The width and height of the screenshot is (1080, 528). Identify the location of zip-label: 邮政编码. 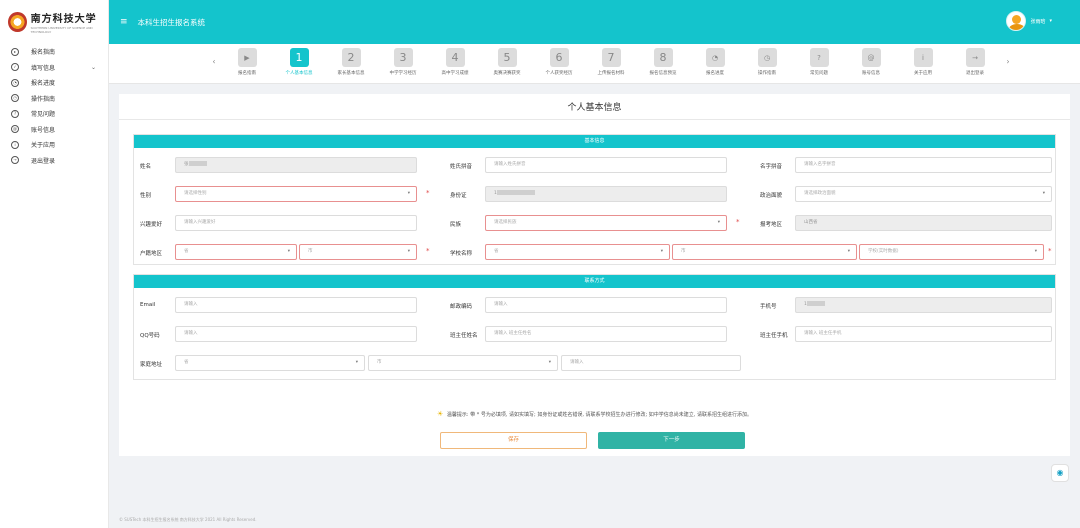
(461, 307).